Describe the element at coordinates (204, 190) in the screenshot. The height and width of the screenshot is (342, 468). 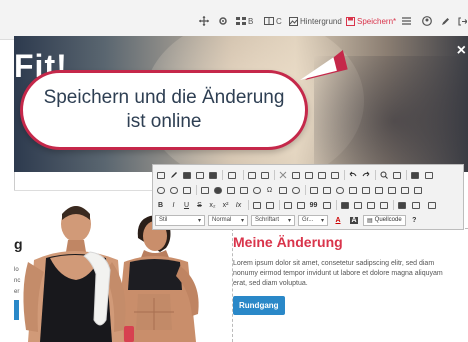
I see `image-icon` at that location.